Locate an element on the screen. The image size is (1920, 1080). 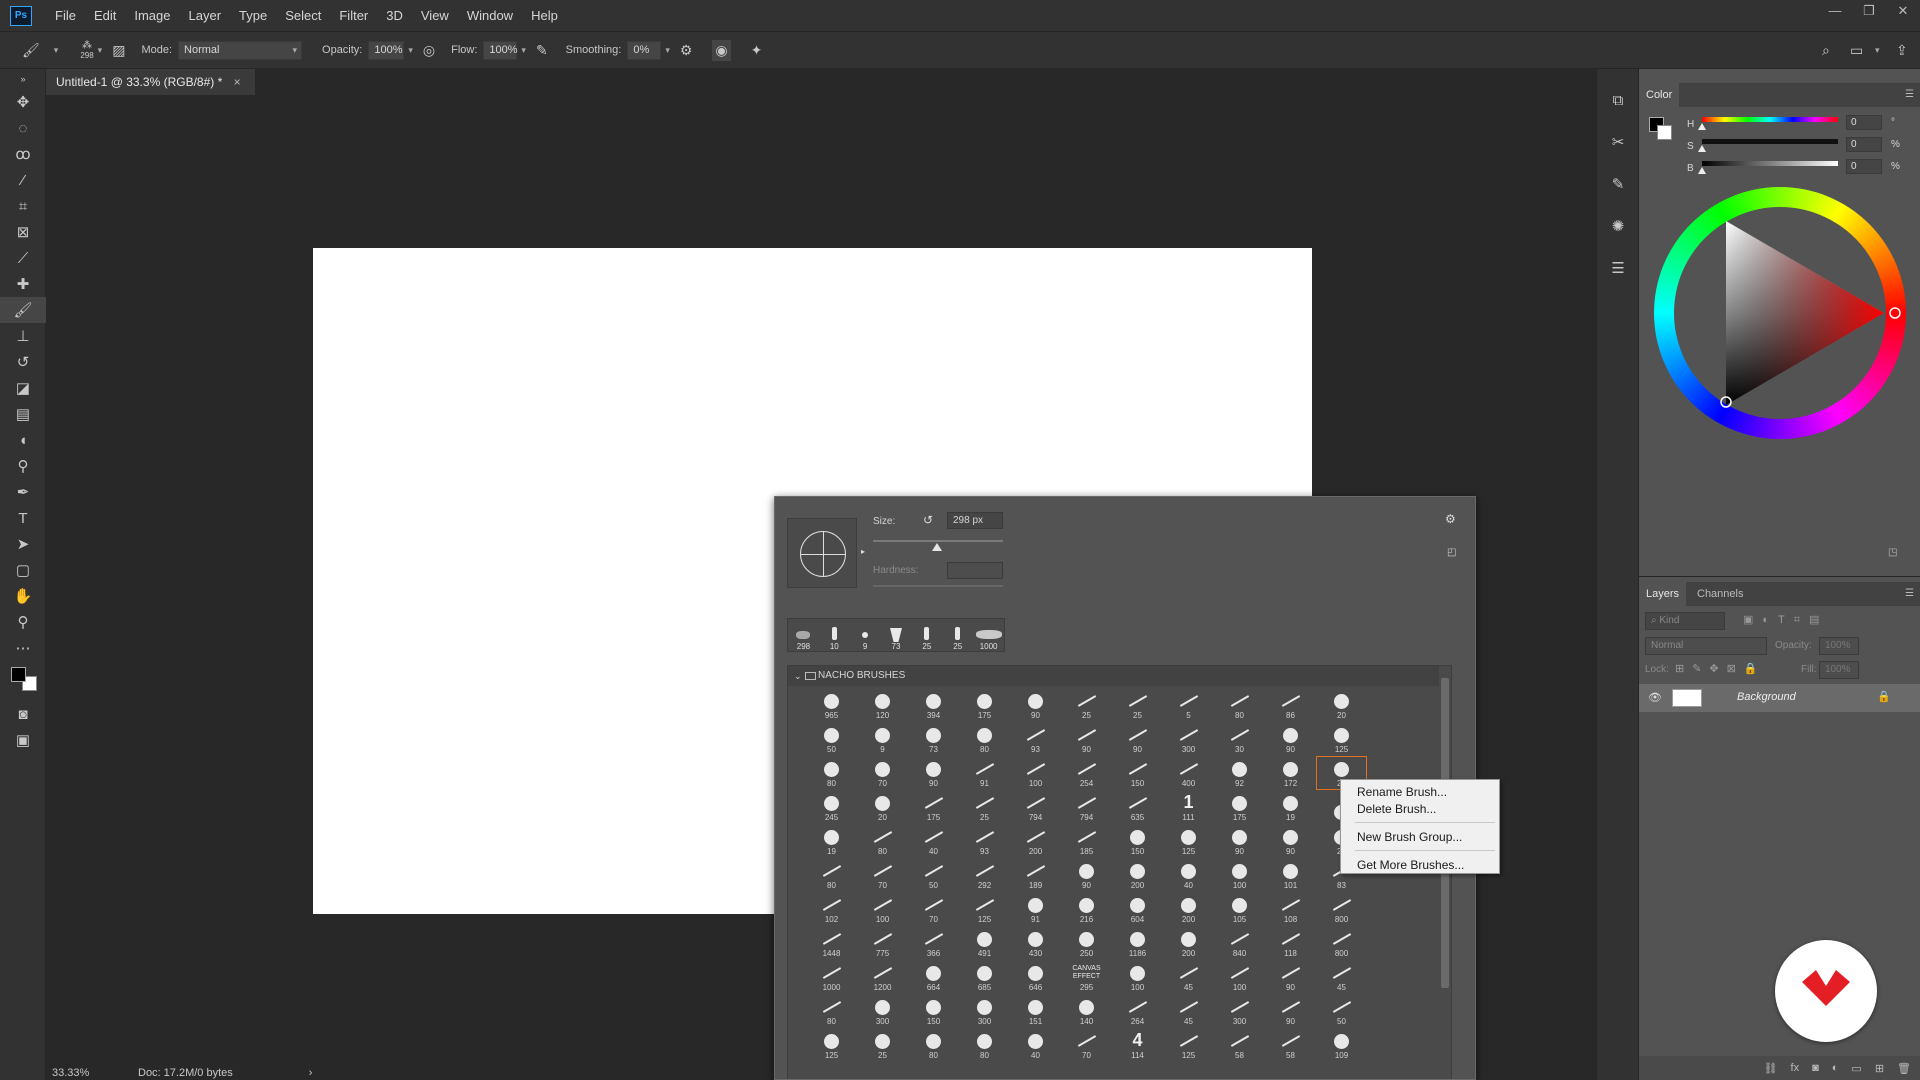
saturation-slider-thumb is located at coordinates (1702, 148).